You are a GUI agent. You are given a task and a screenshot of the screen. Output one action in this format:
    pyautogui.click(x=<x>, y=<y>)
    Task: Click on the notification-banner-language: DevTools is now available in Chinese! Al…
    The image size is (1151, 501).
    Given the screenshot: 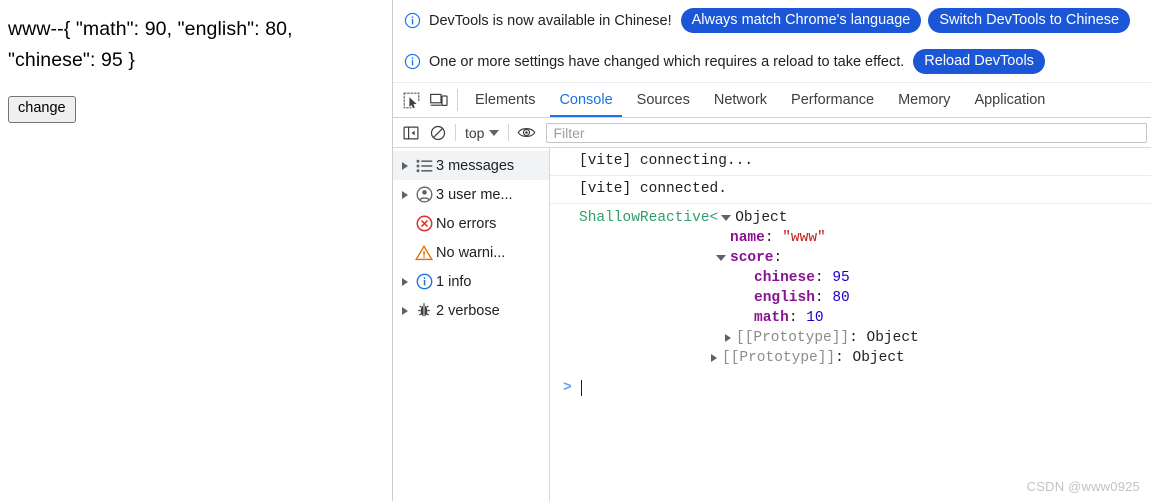 What is the action you would take?
    pyautogui.click(x=772, y=20)
    